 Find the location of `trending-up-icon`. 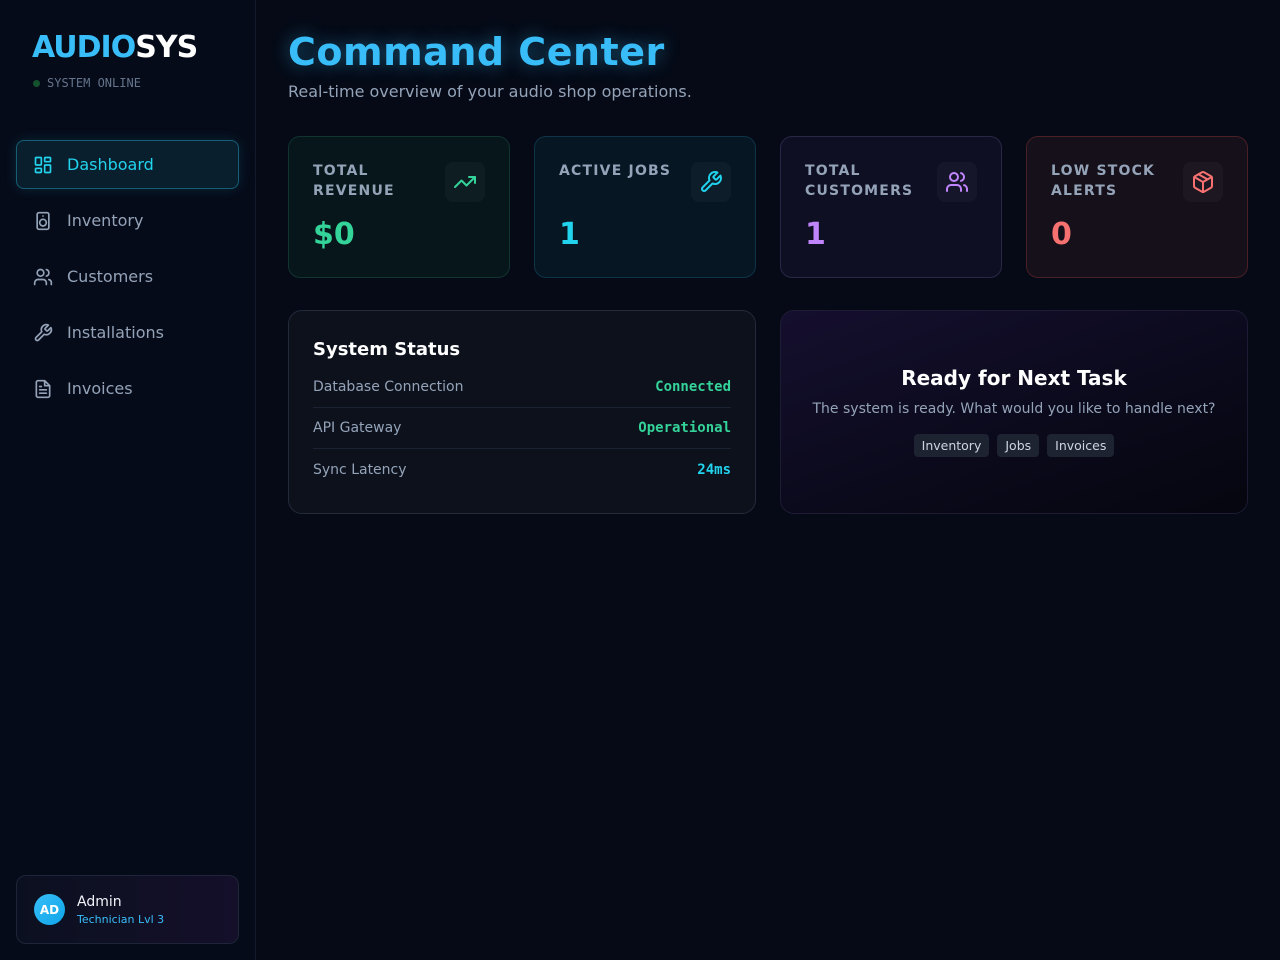

trending-up-icon is located at coordinates (465, 182).